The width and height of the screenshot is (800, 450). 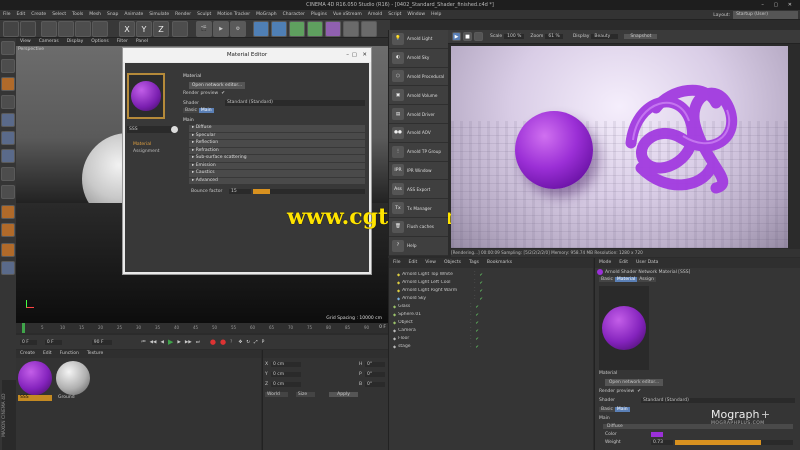 I want to click on menu-window: Window, so click(x=416, y=15).